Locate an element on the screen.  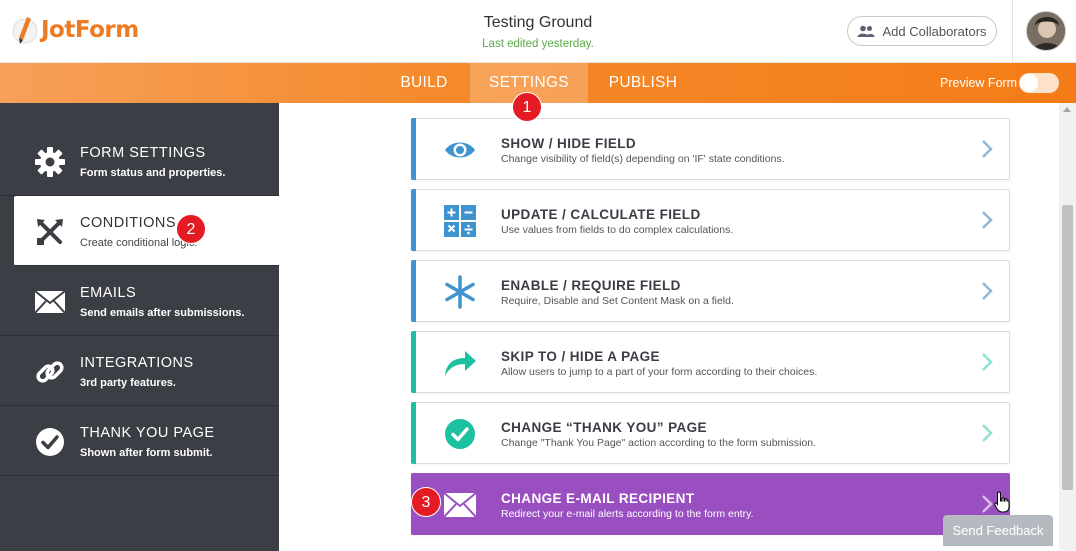
card-title: CHANGE E-MAIL RECIPIENT is located at coordinates (598, 498).